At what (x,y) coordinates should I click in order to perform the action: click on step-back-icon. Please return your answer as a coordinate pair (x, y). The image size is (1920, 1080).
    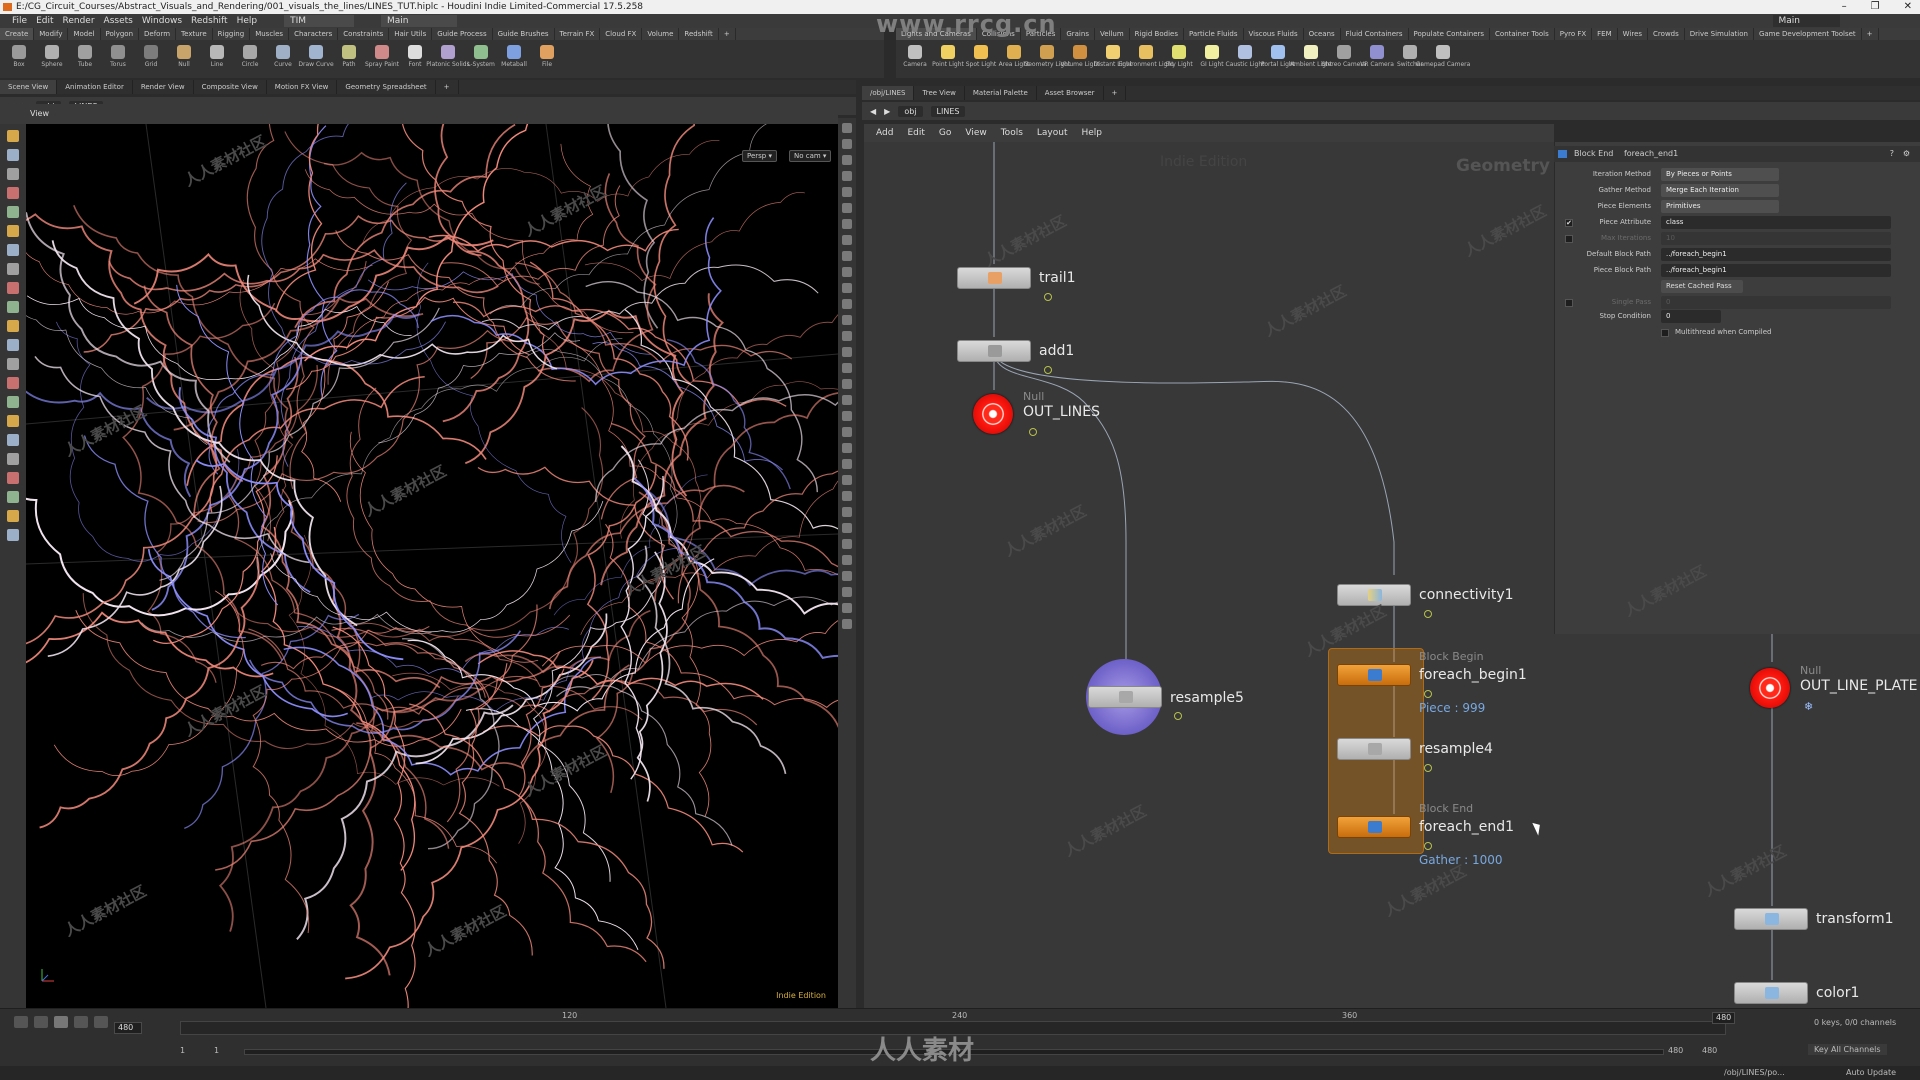
    Looking at the image, I should click on (41, 1022).